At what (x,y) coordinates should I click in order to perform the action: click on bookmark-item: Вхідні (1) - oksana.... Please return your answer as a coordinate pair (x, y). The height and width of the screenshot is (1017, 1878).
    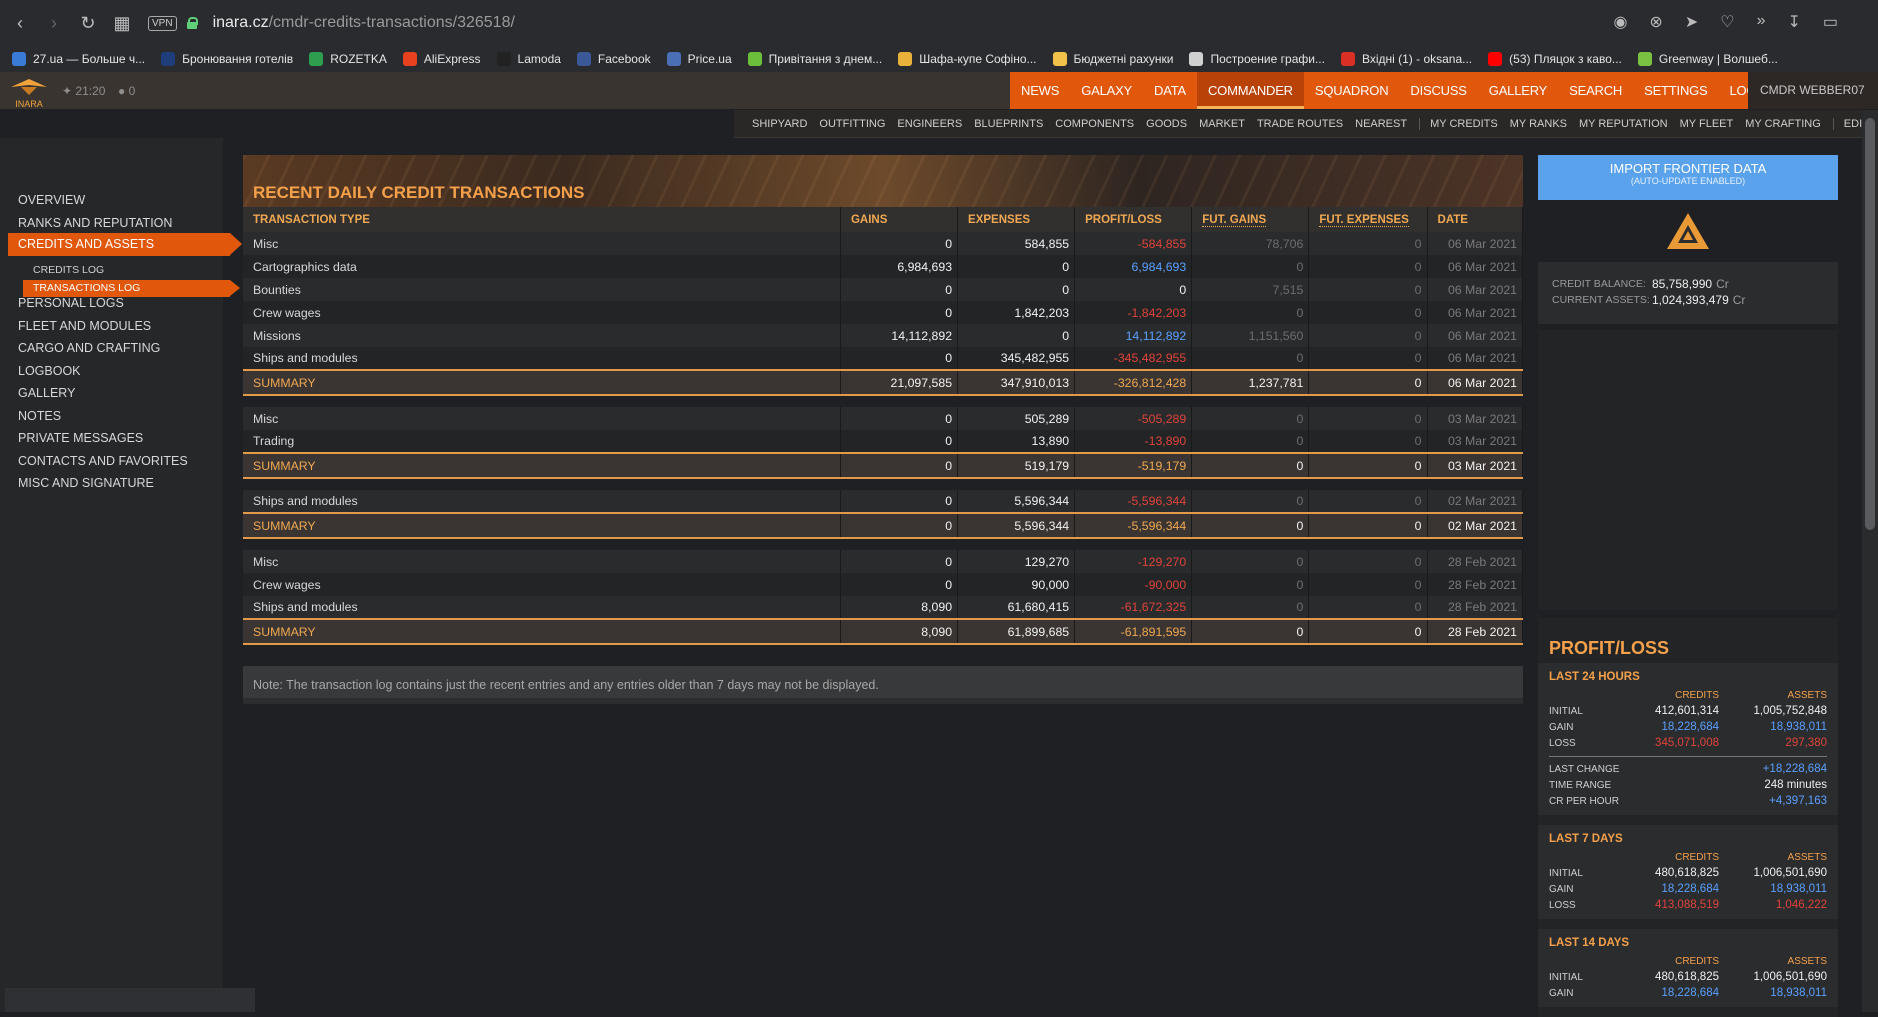
    Looking at the image, I should click on (1406, 59).